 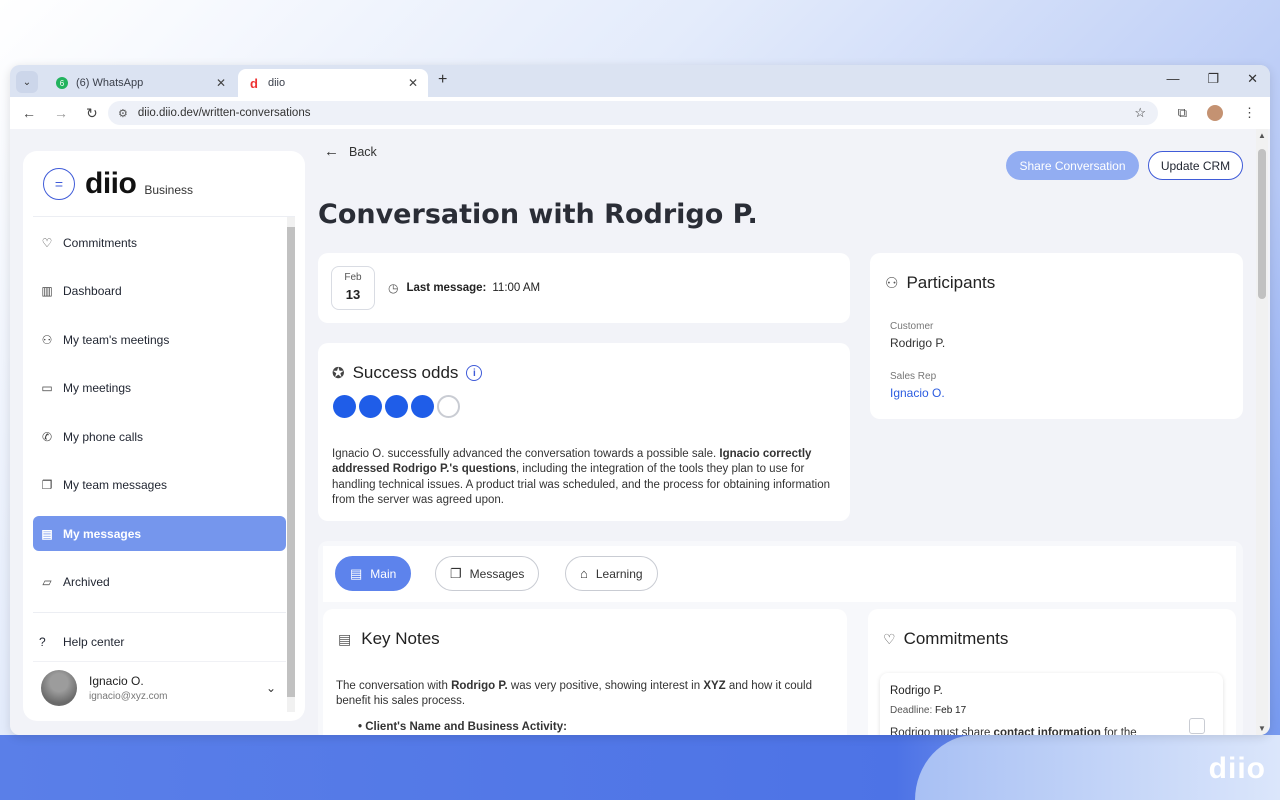 What do you see at coordinates (159, 242) in the screenshot?
I see `sidebar-item-commitments: ♡ Commitments` at bounding box center [159, 242].